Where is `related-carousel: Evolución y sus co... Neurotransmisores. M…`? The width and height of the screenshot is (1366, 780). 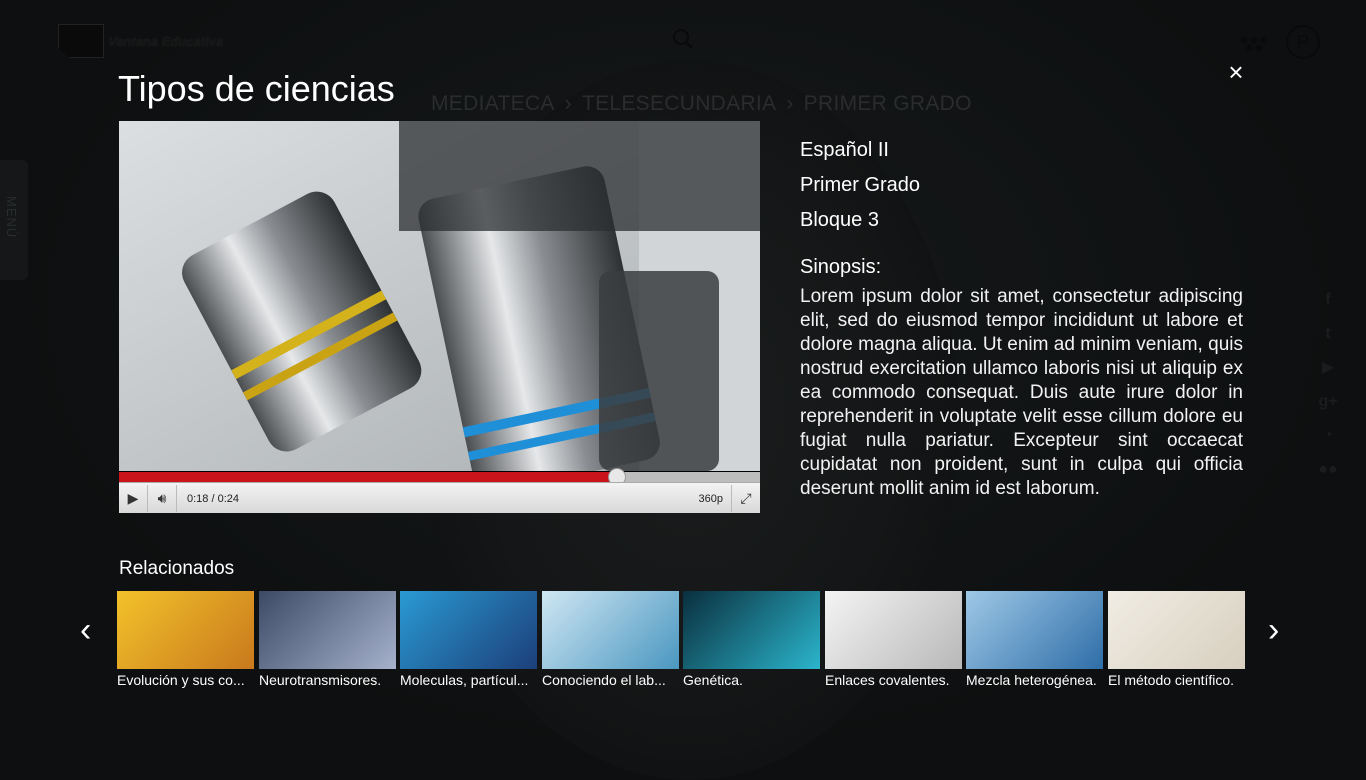
related-carousel: Evolución y sus co... Neurotransmisores. M… is located at coordinates (682, 646).